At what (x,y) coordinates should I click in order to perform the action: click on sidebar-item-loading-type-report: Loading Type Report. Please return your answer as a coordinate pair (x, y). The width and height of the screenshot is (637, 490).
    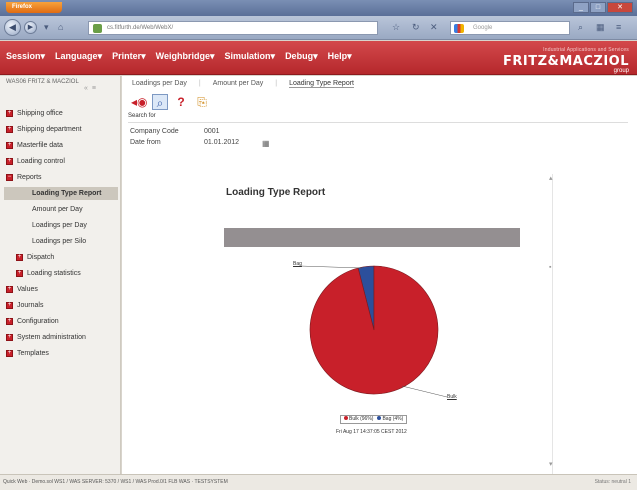
    Looking at the image, I should click on (53, 193).